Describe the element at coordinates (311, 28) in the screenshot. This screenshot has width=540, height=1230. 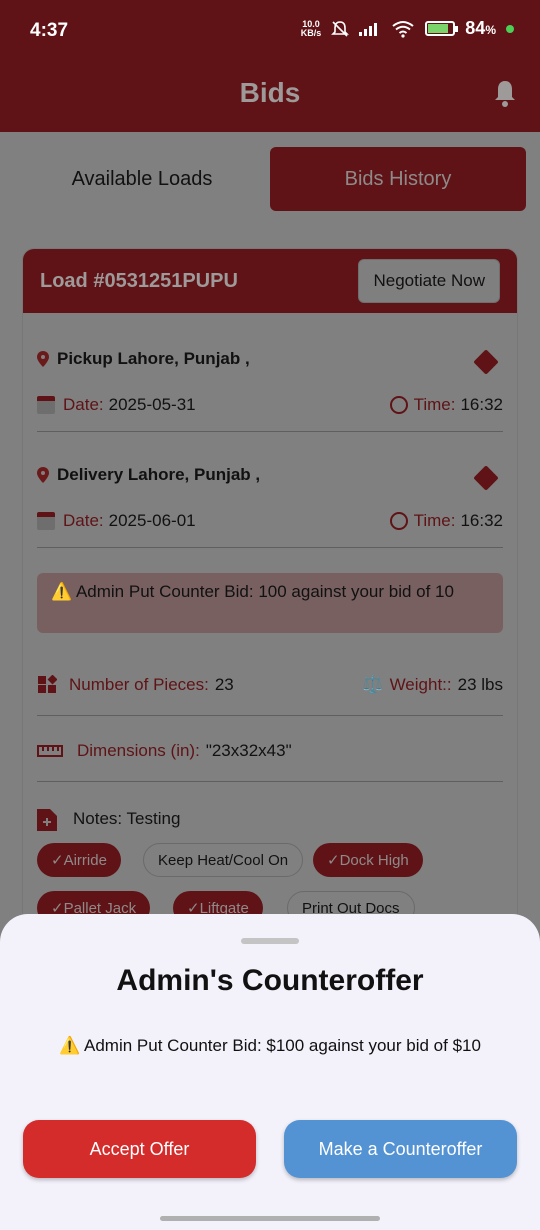
I see `net-speed: 10.0 KB/s` at that location.